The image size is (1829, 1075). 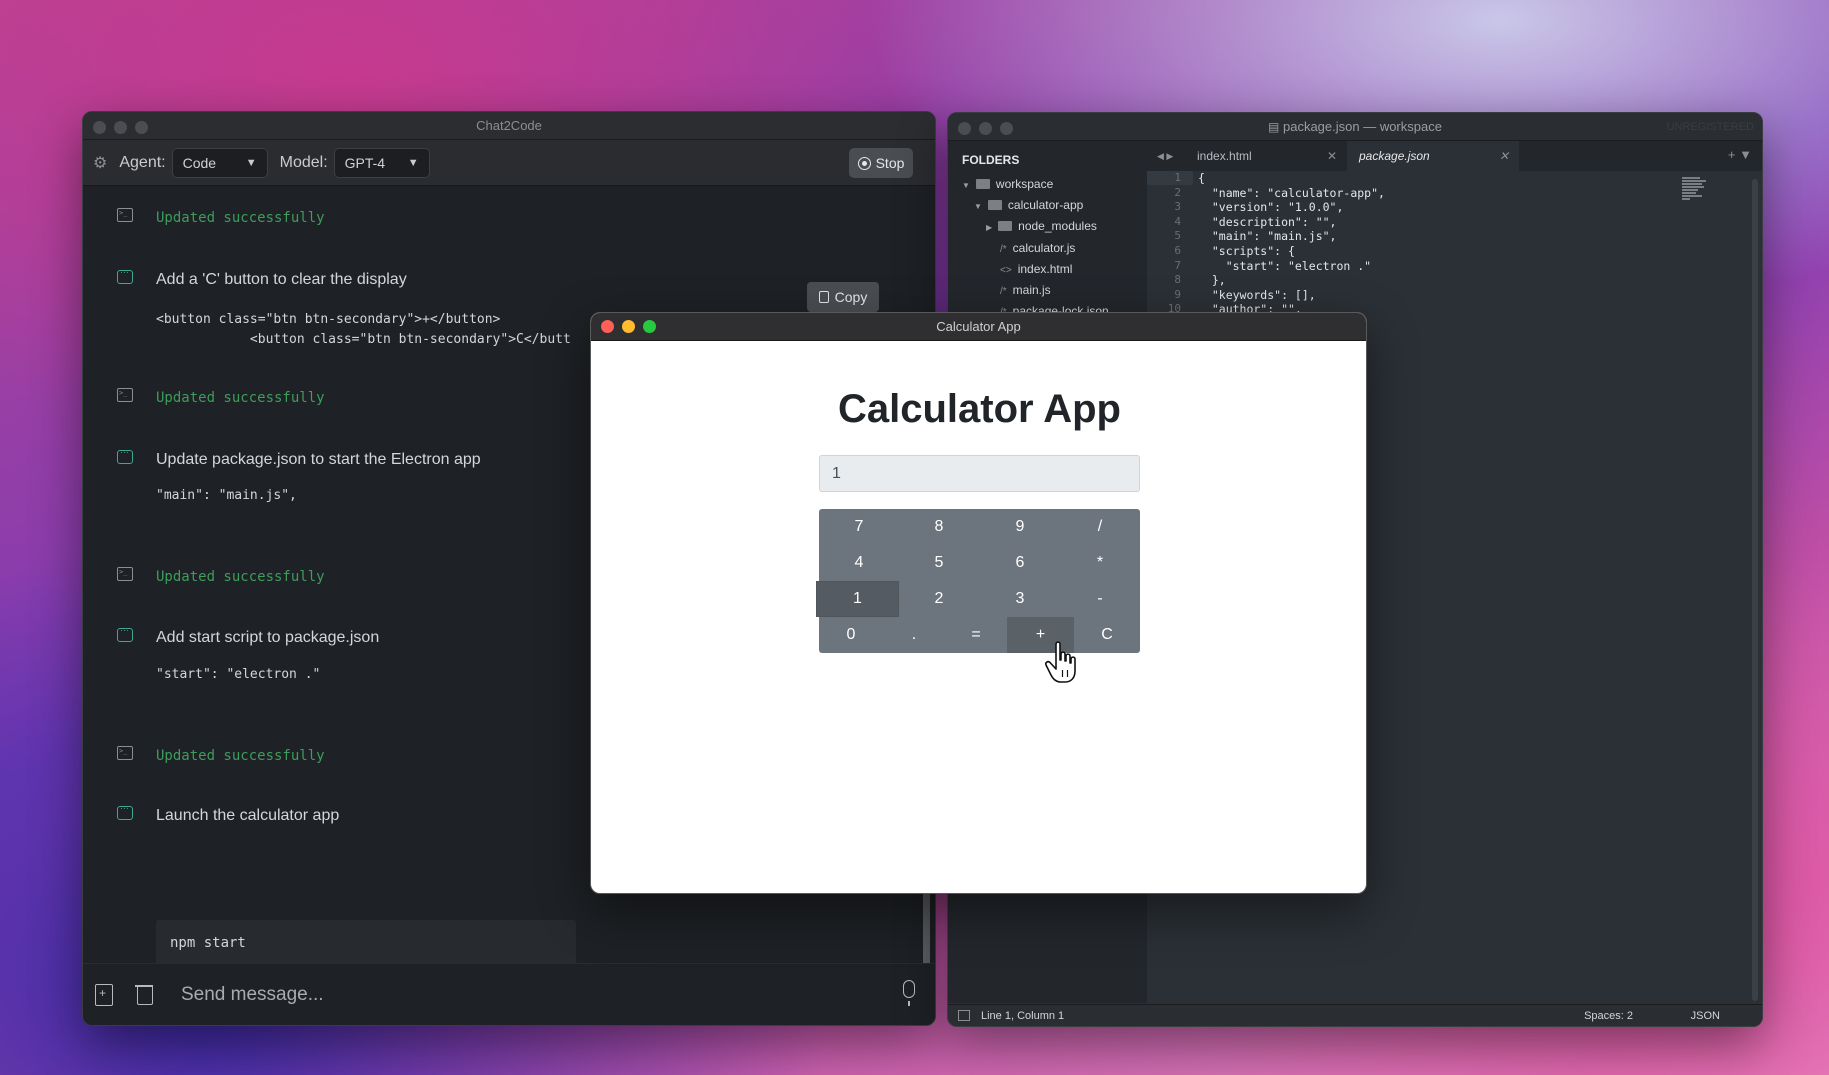 What do you see at coordinates (1246, 251) in the screenshot?
I see `code-line: "scripts": {` at bounding box center [1246, 251].